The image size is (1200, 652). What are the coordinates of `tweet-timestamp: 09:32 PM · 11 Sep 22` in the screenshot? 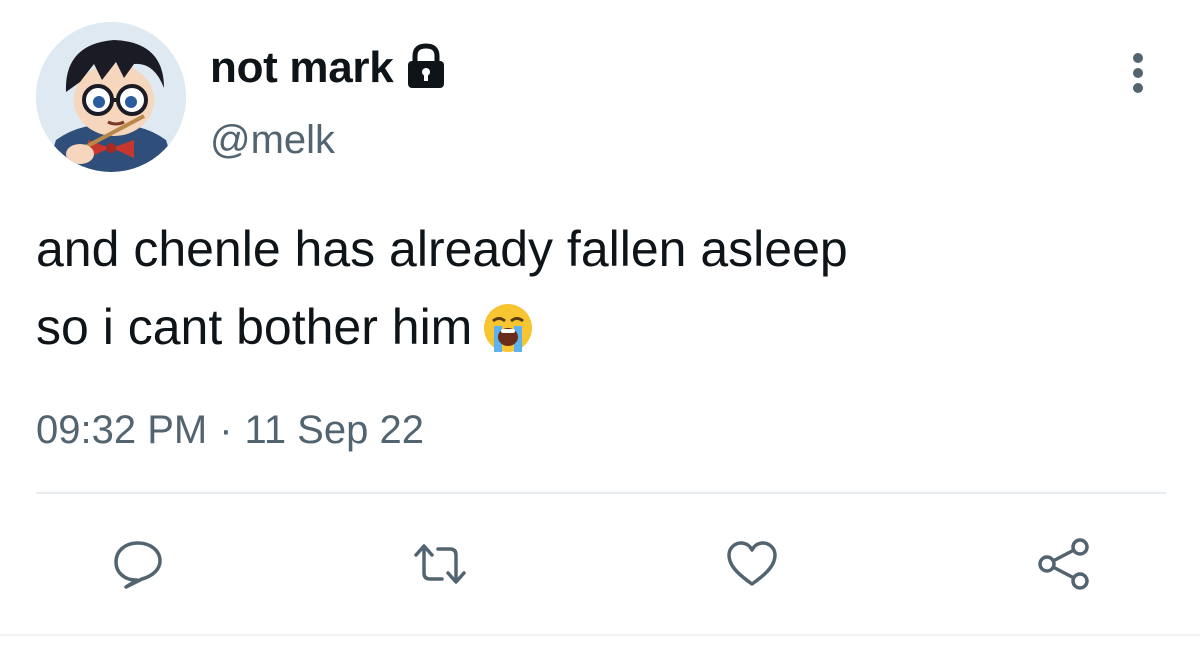 It's located at (230, 430).